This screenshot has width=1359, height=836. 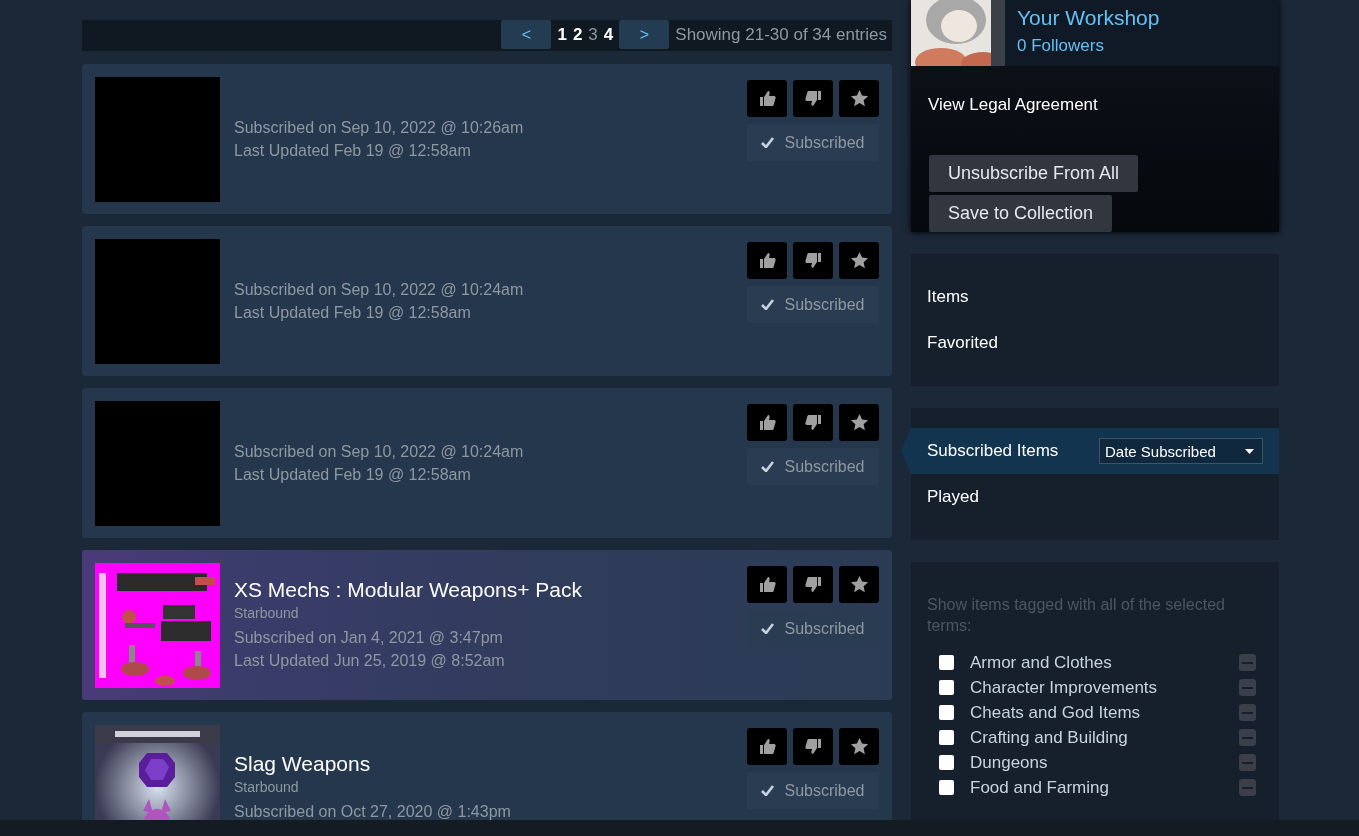 What do you see at coordinates (577, 34) in the screenshot?
I see `page-link: 2` at bounding box center [577, 34].